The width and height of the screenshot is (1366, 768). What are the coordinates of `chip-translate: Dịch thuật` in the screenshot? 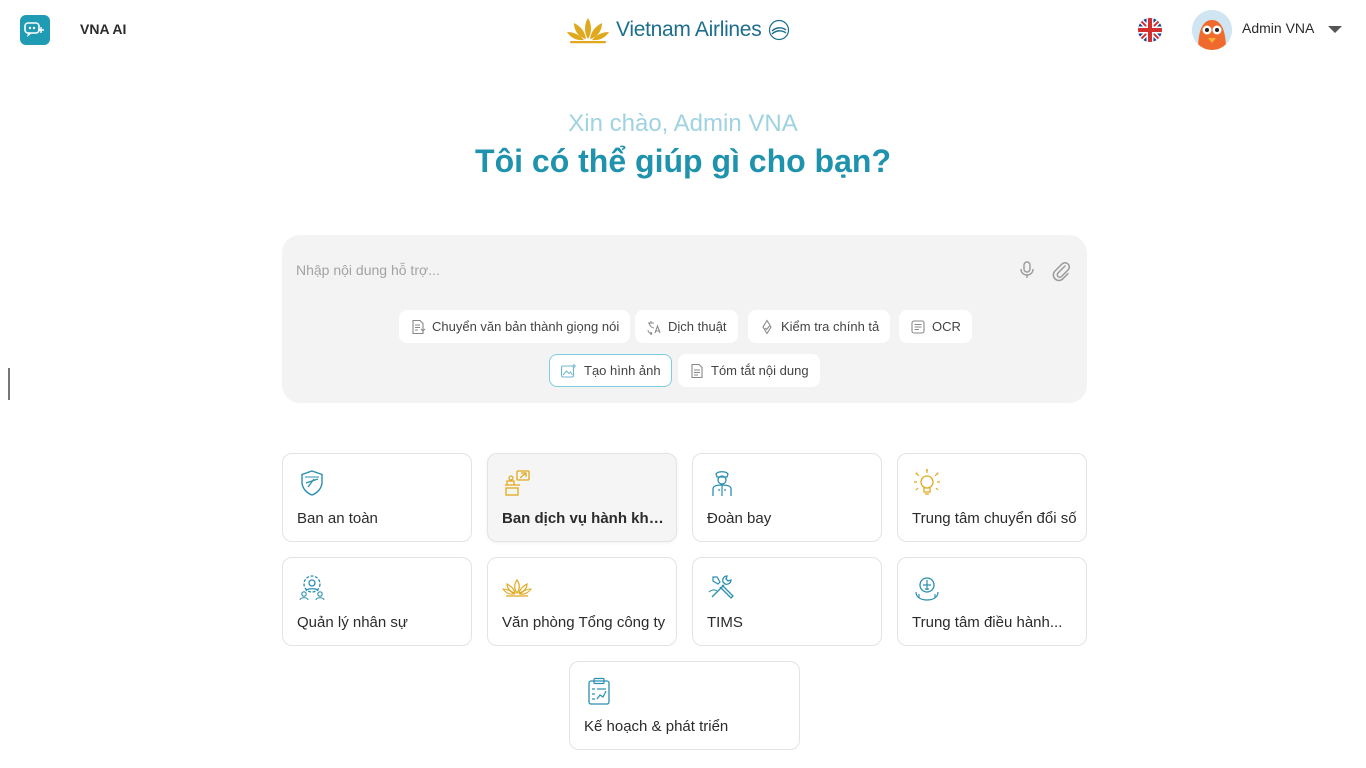 It's located at (686, 326).